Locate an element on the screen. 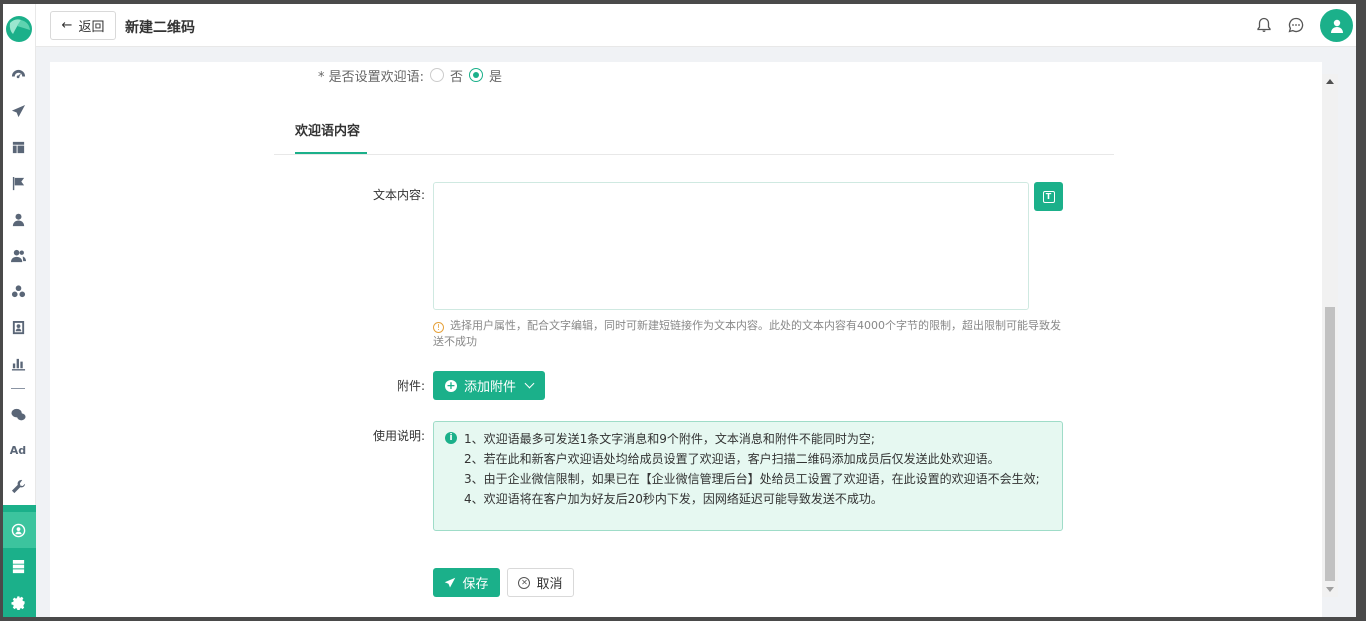 This screenshot has height=621, width=1366. close-circle-icon: ✕ is located at coordinates (524, 582).